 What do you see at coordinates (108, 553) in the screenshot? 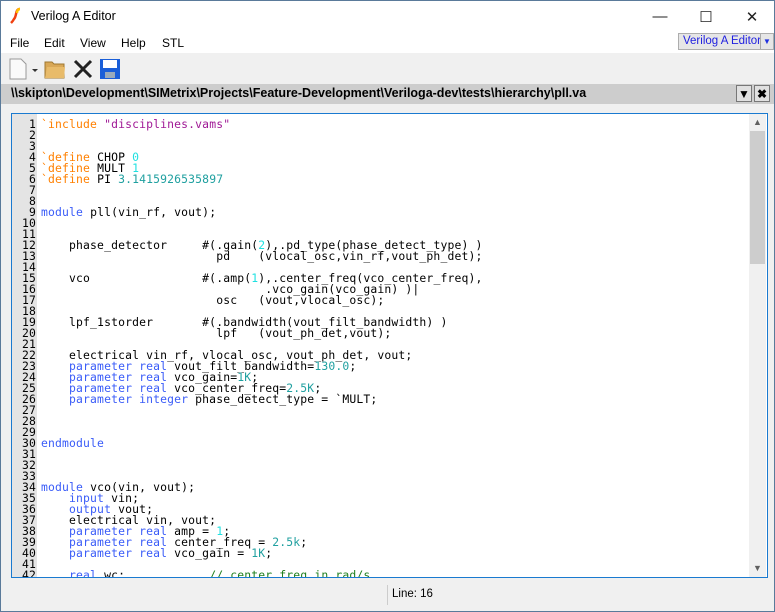
I see `code-token: parameter real` at bounding box center [108, 553].